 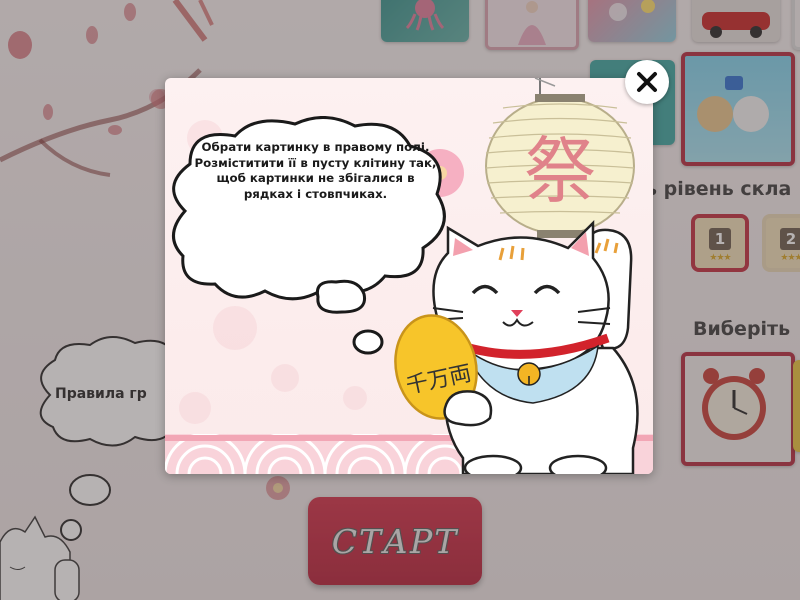 I want to click on lantern-glyph: 祭, so click(x=560, y=171).